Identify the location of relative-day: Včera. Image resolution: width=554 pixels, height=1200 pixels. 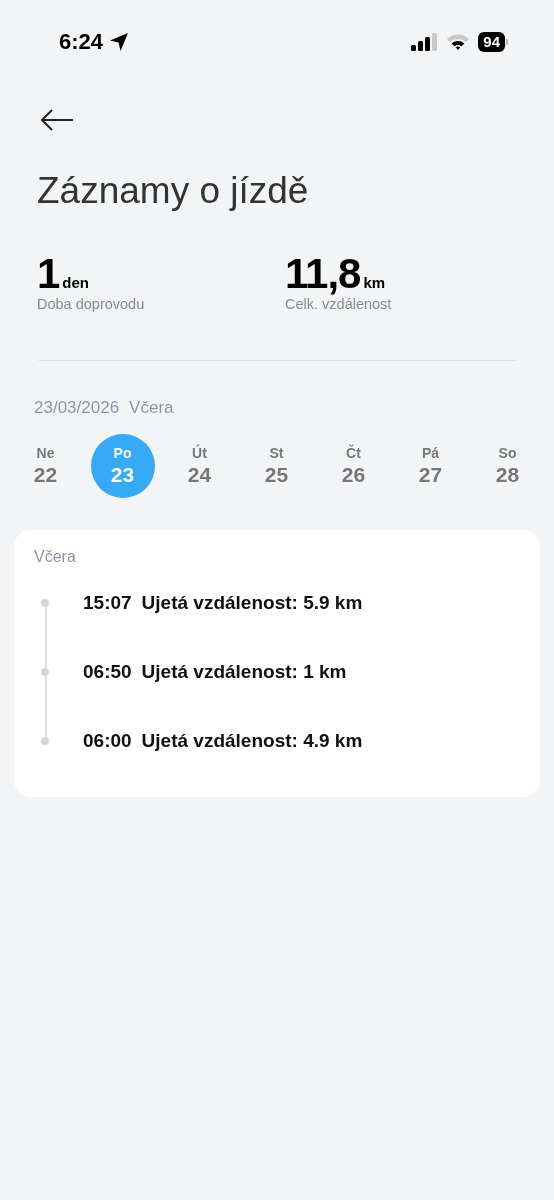
(151, 408).